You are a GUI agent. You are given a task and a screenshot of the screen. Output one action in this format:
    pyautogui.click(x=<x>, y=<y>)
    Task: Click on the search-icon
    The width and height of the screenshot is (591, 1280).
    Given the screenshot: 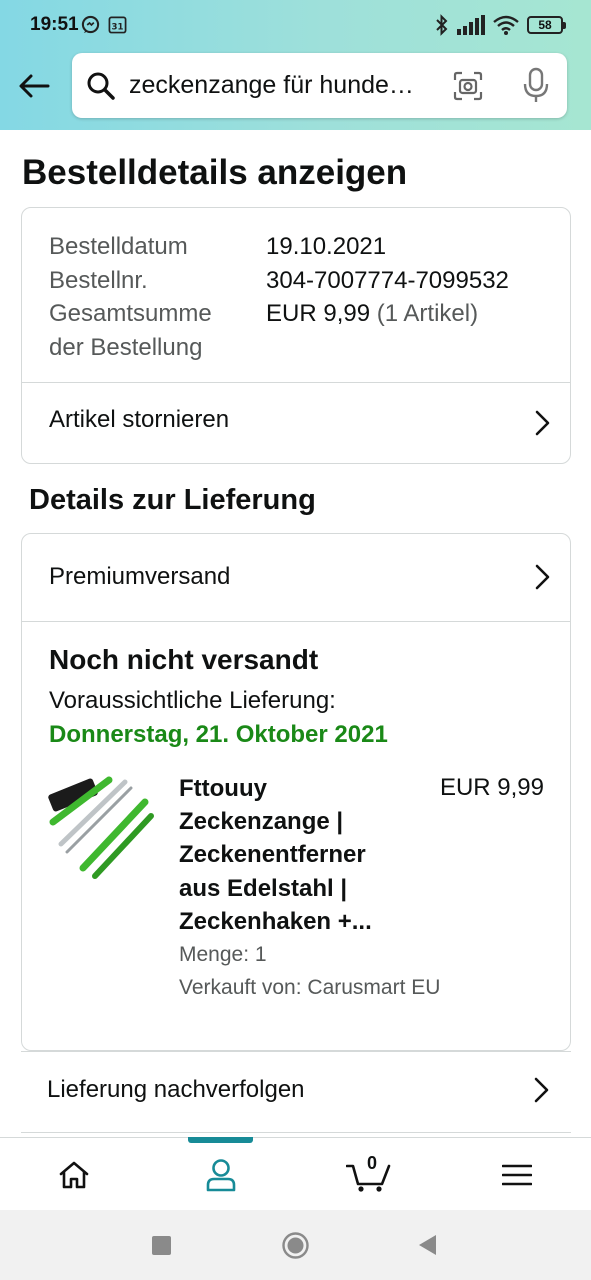 What is the action you would take?
    pyautogui.click(x=101, y=86)
    